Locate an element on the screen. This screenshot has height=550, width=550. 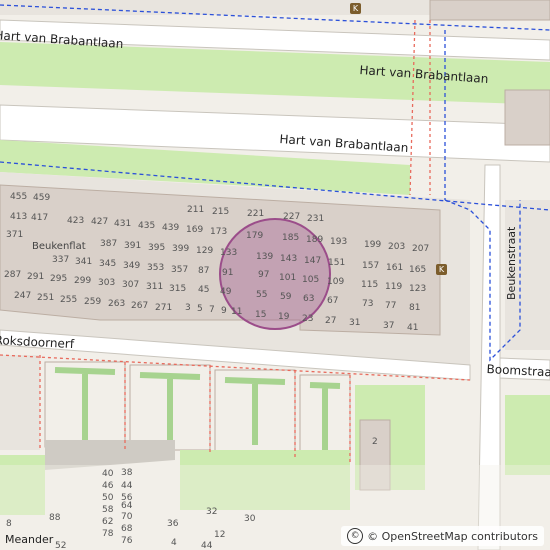
house-number: 391 is located at coordinates (133, 246).